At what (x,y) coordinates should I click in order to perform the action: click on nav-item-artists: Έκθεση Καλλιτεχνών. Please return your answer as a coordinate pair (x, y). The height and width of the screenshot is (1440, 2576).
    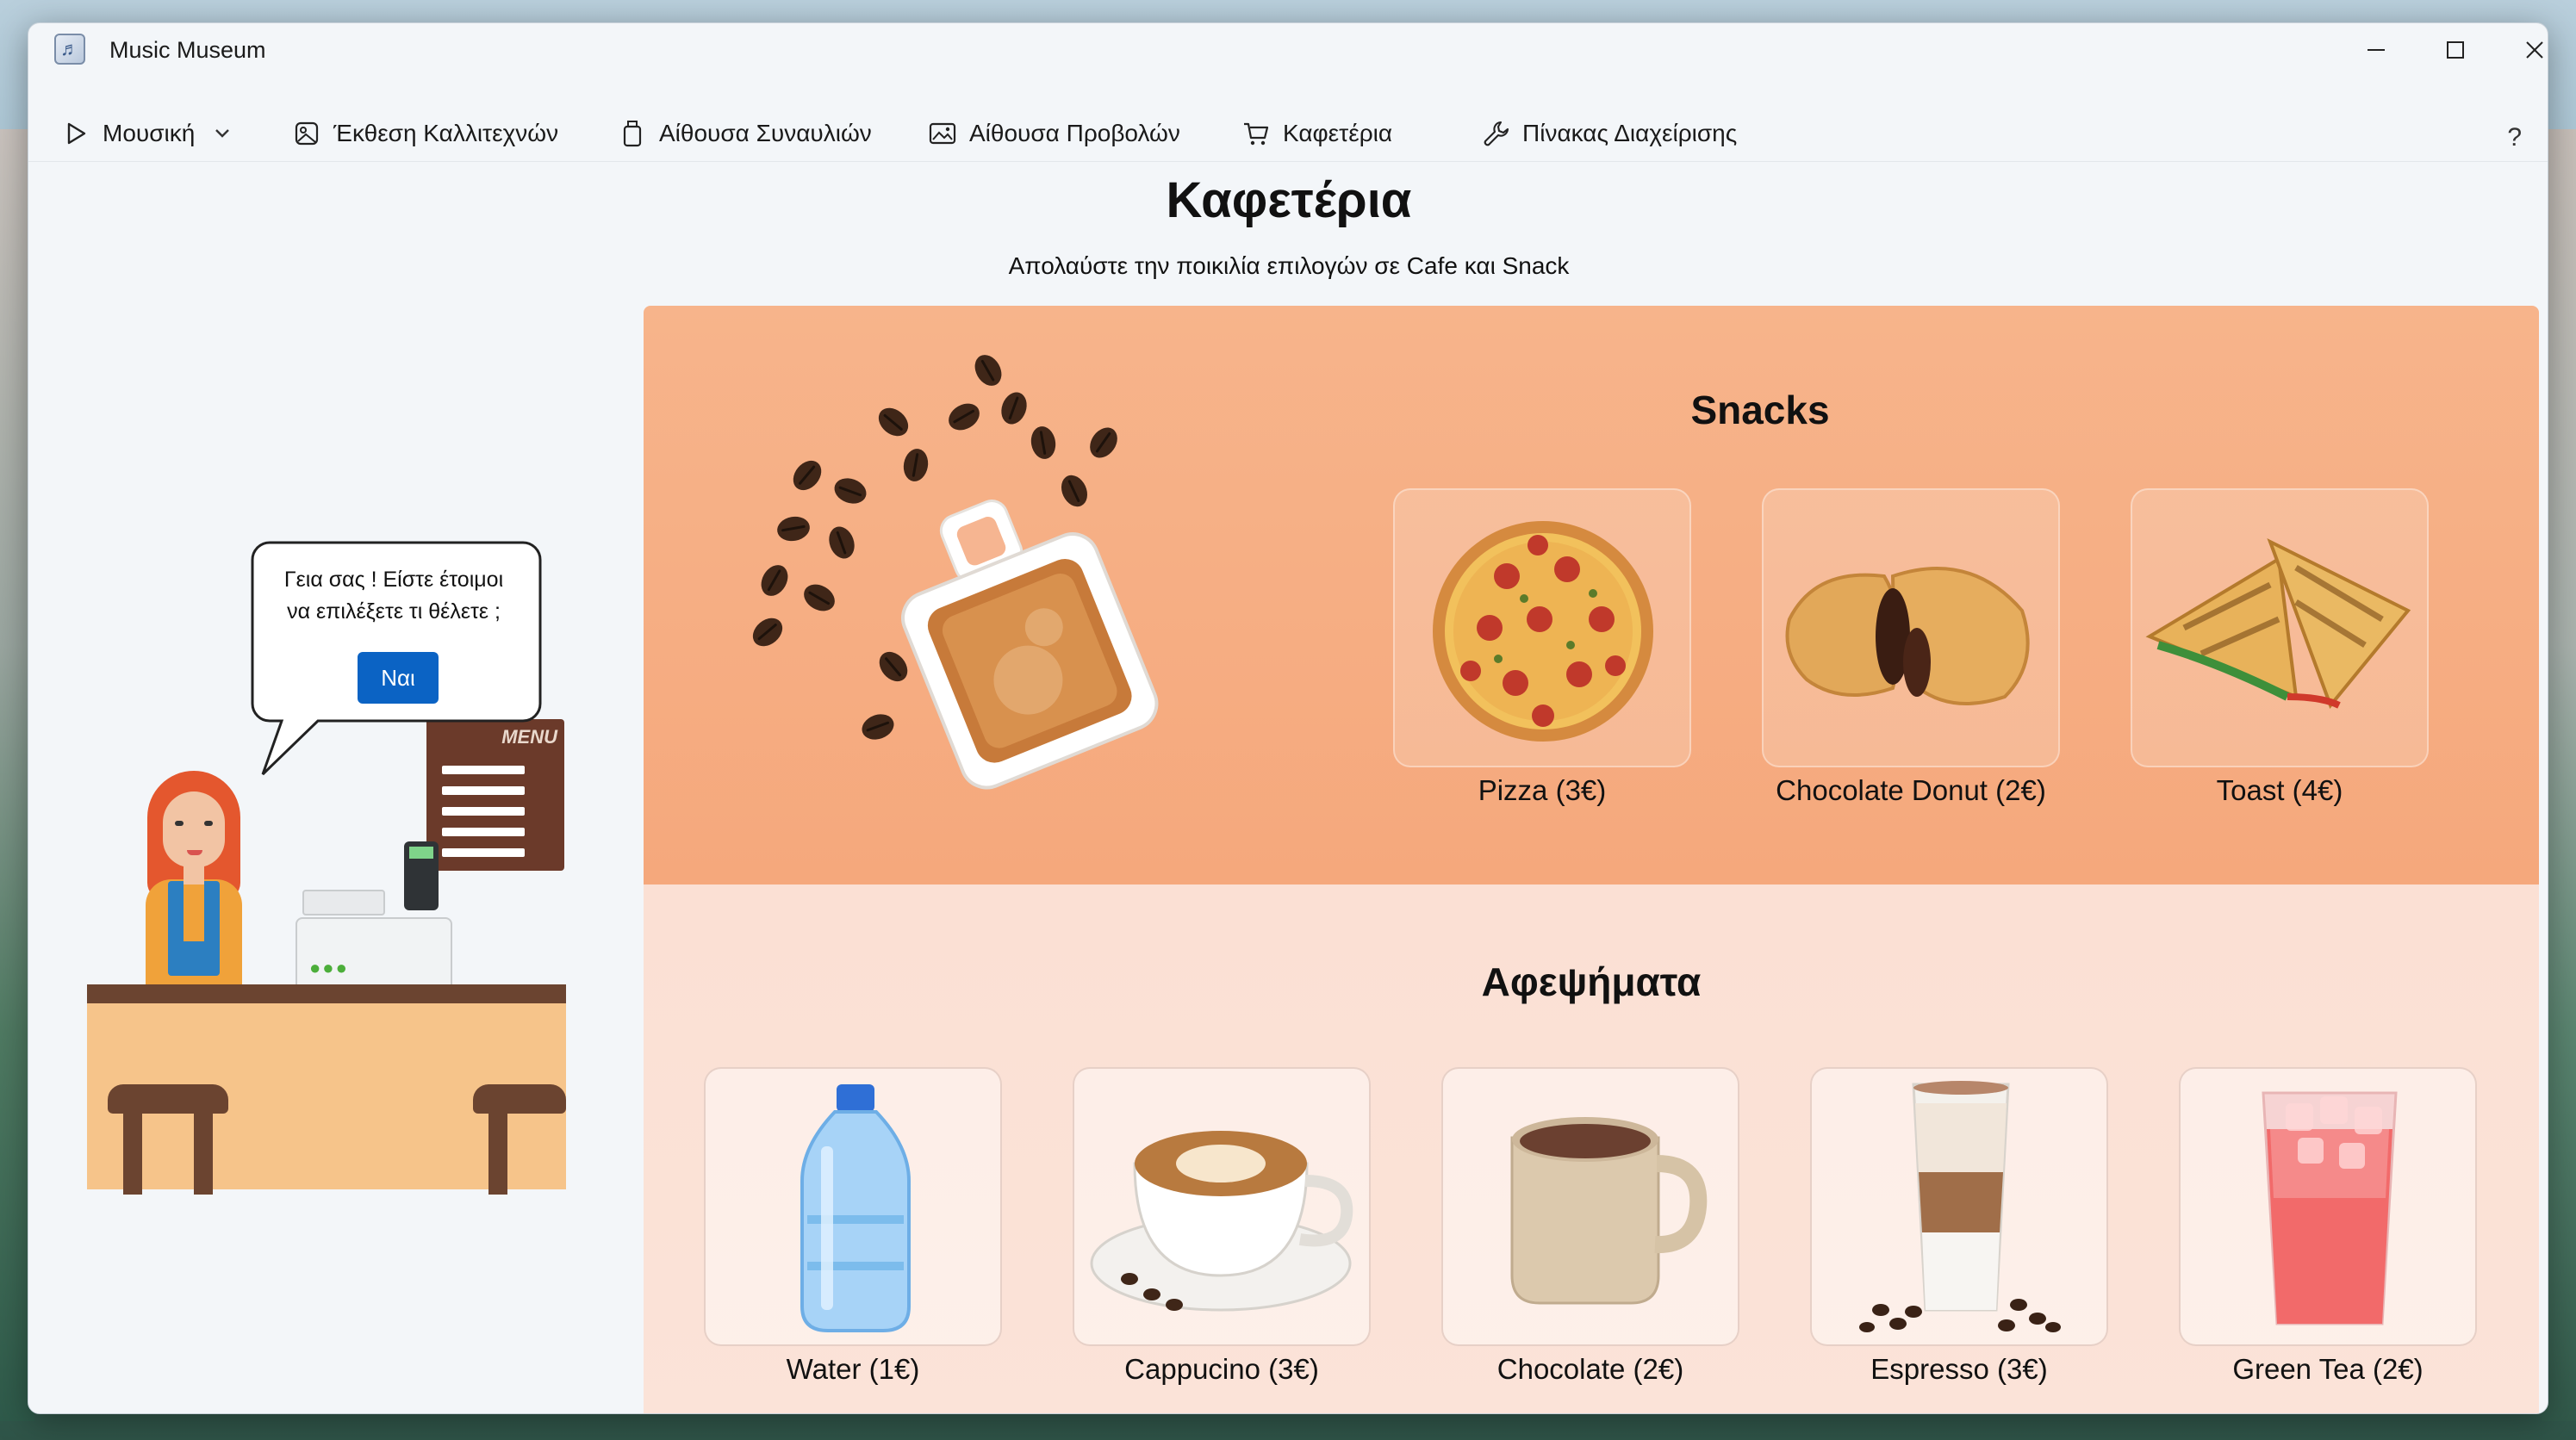
    Looking at the image, I should click on (425, 134).